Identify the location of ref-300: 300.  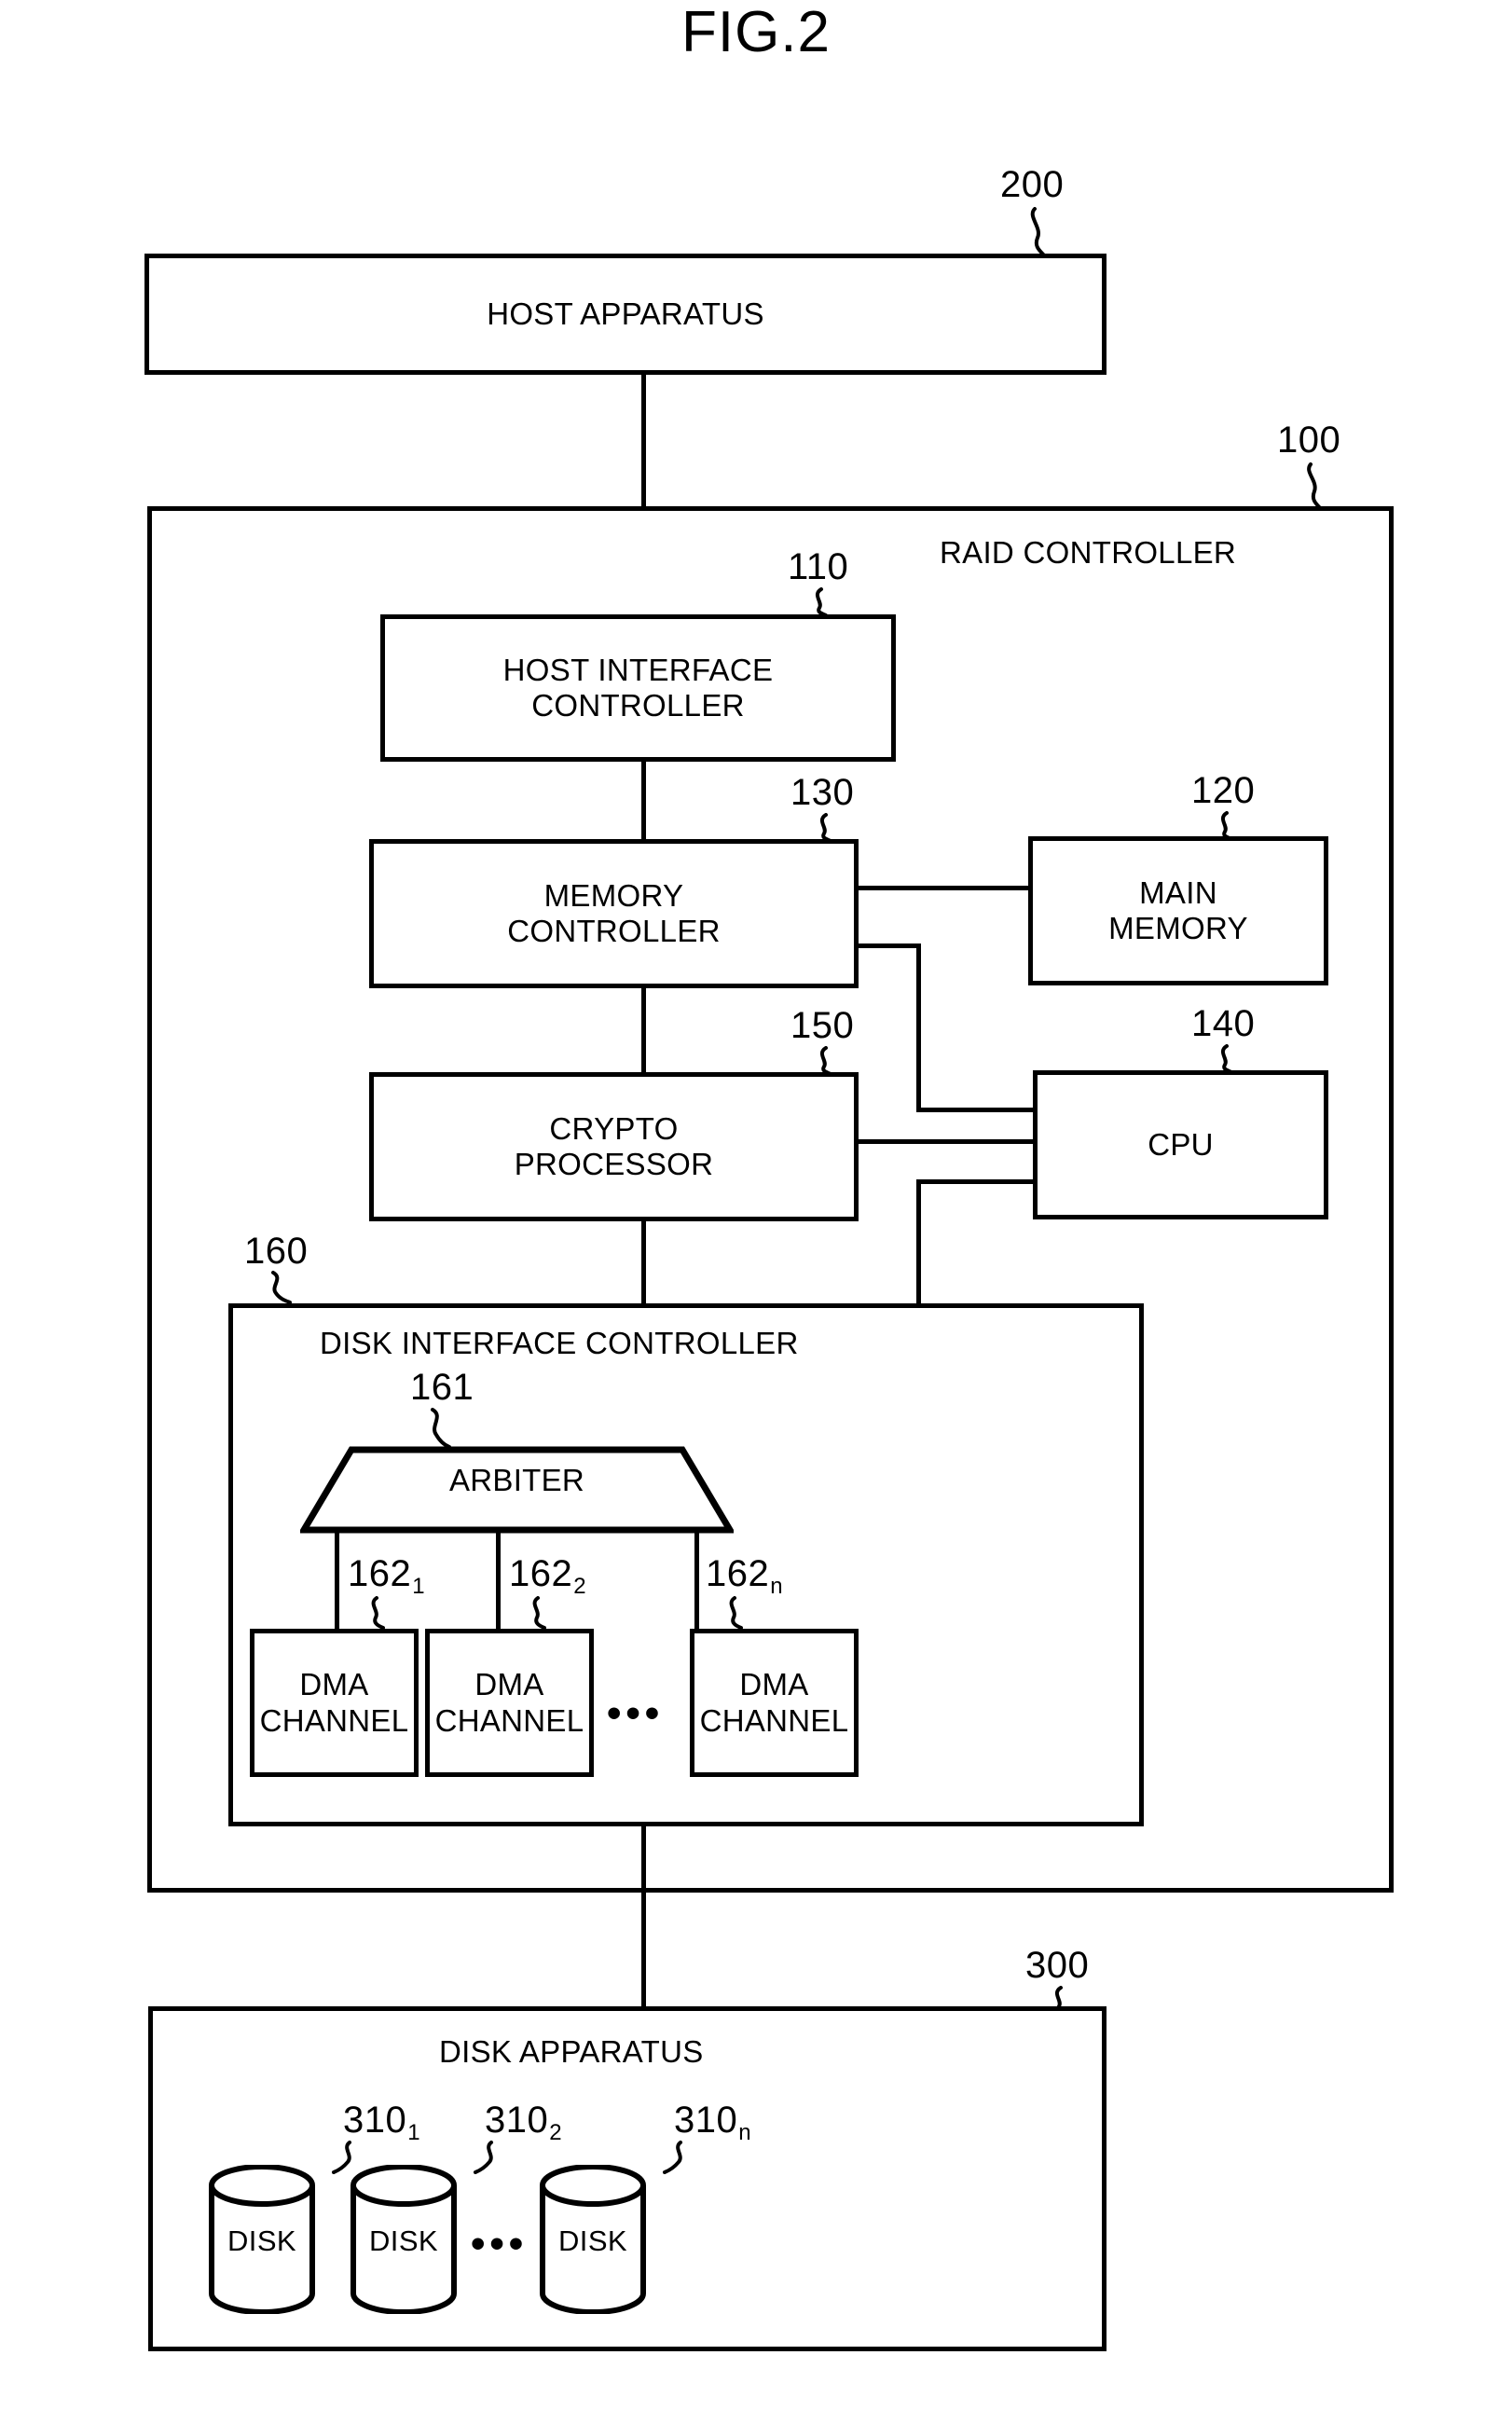
(1057, 1965).